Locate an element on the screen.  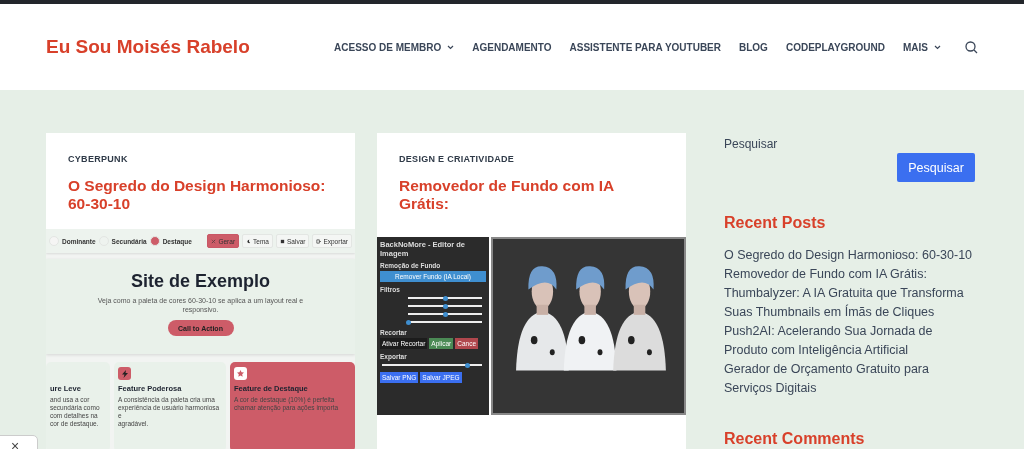
search-label: Pesquisar is located at coordinates (751, 144).